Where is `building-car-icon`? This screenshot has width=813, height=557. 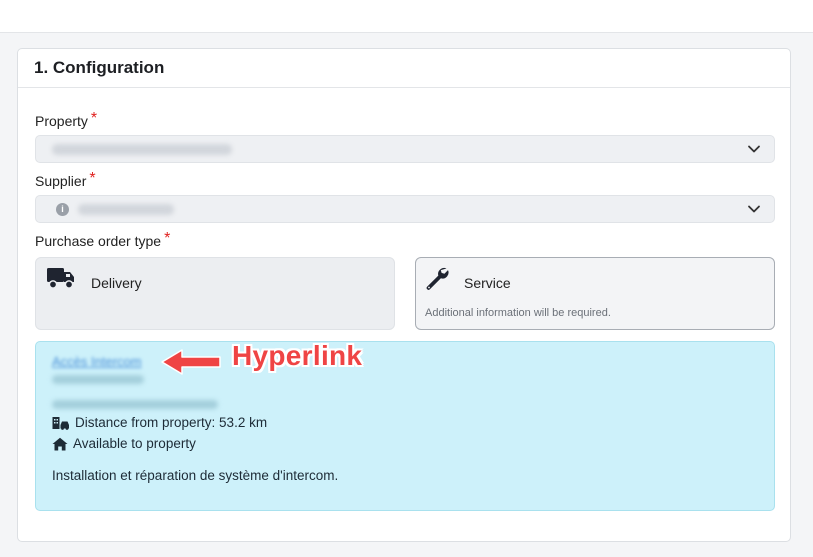
building-car-icon is located at coordinates (60, 423).